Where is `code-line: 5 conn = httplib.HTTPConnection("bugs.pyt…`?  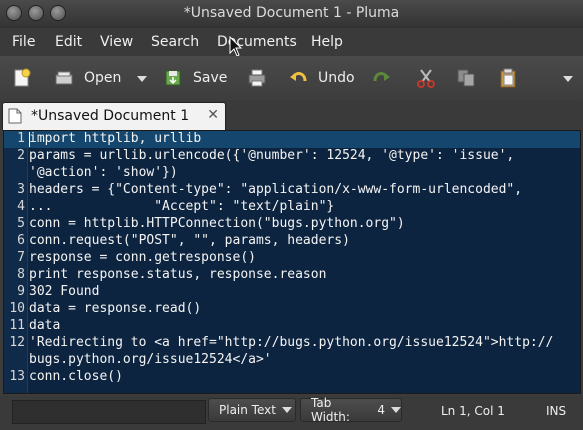 code-line: 5 conn = httplib.HTTPConnection("bugs.pyt… is located at coordinates (292, 224).